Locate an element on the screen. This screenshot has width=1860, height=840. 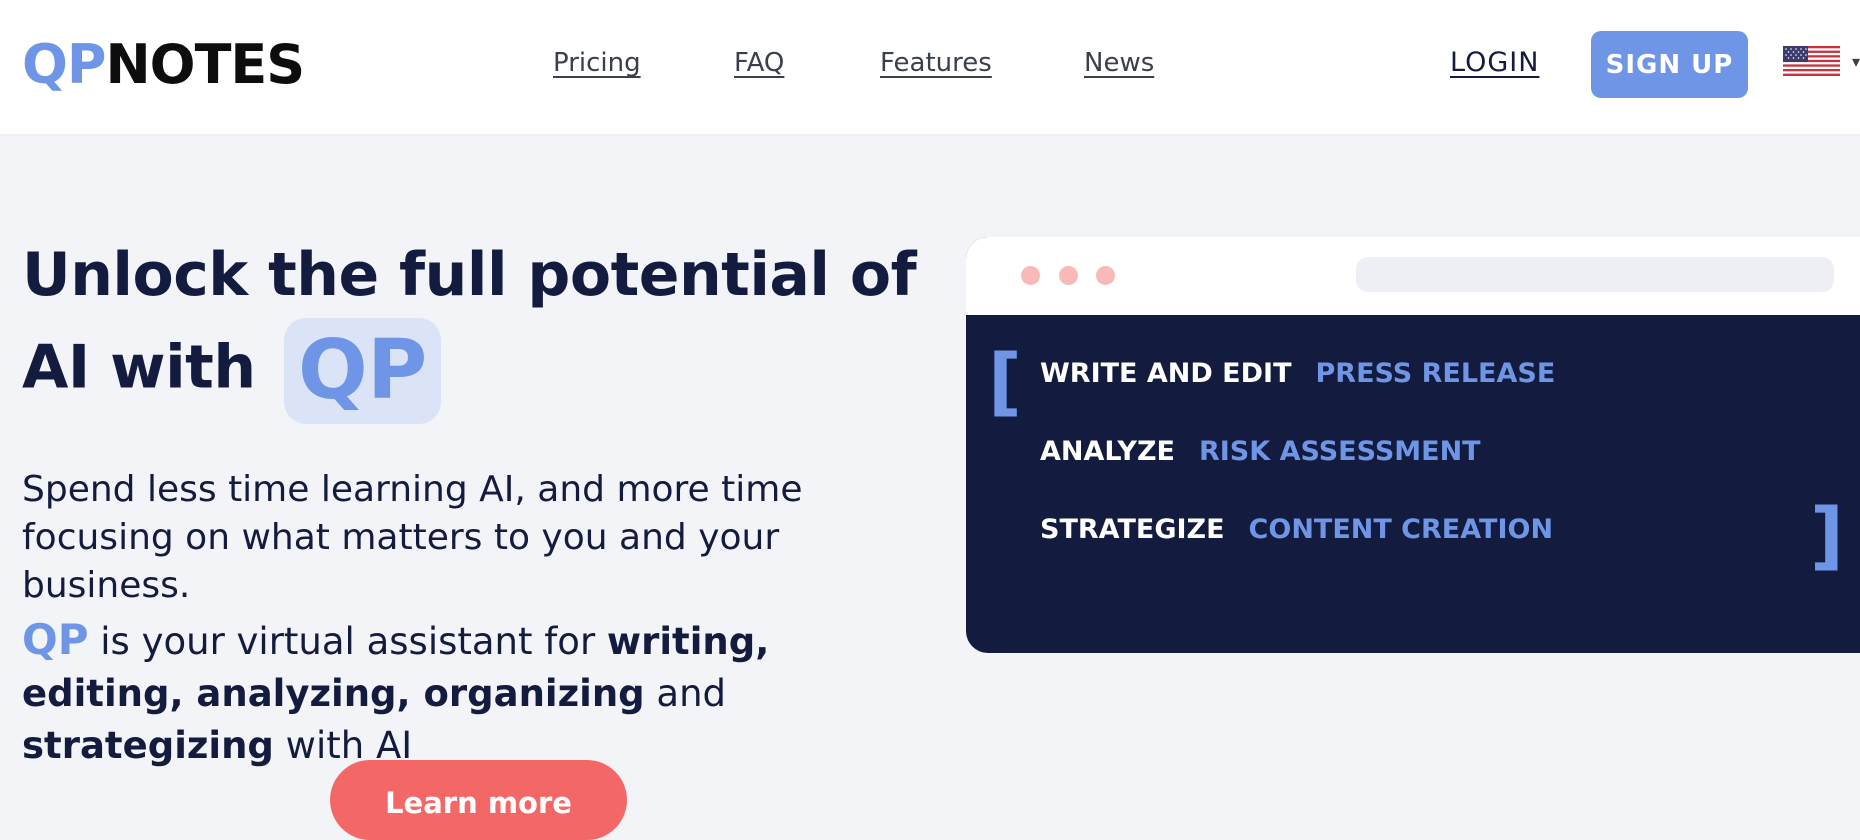
nav-link-faq: FAQ is located at coordinates (759, 63).